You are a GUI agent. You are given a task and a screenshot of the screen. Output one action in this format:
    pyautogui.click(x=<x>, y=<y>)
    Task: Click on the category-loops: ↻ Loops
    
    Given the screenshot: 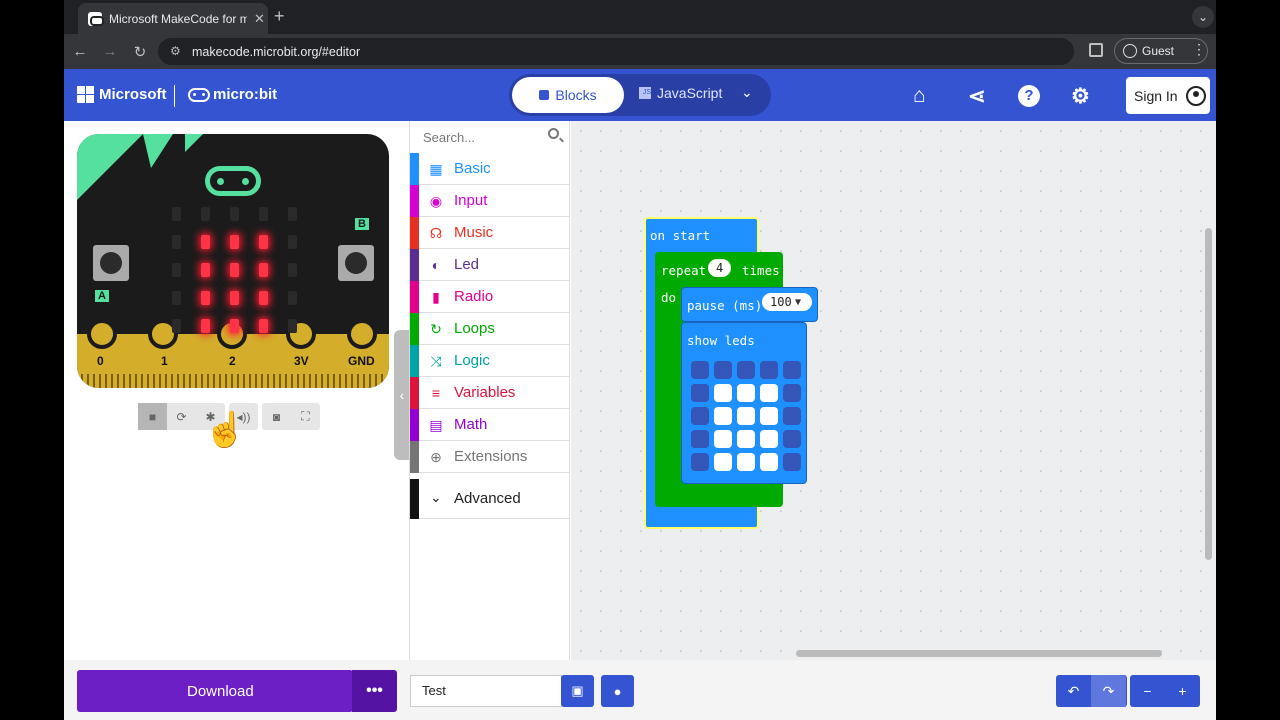 What is the action you would take?
    pyautogui.click(x=489, y=329)
    